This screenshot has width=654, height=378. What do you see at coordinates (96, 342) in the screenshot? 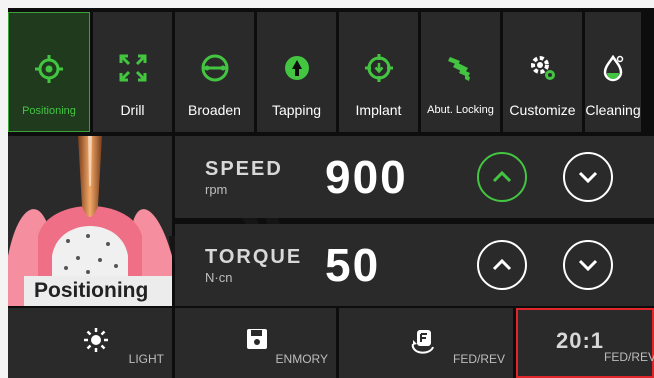
I see `sun-icon` at bounding box center [96, 342].